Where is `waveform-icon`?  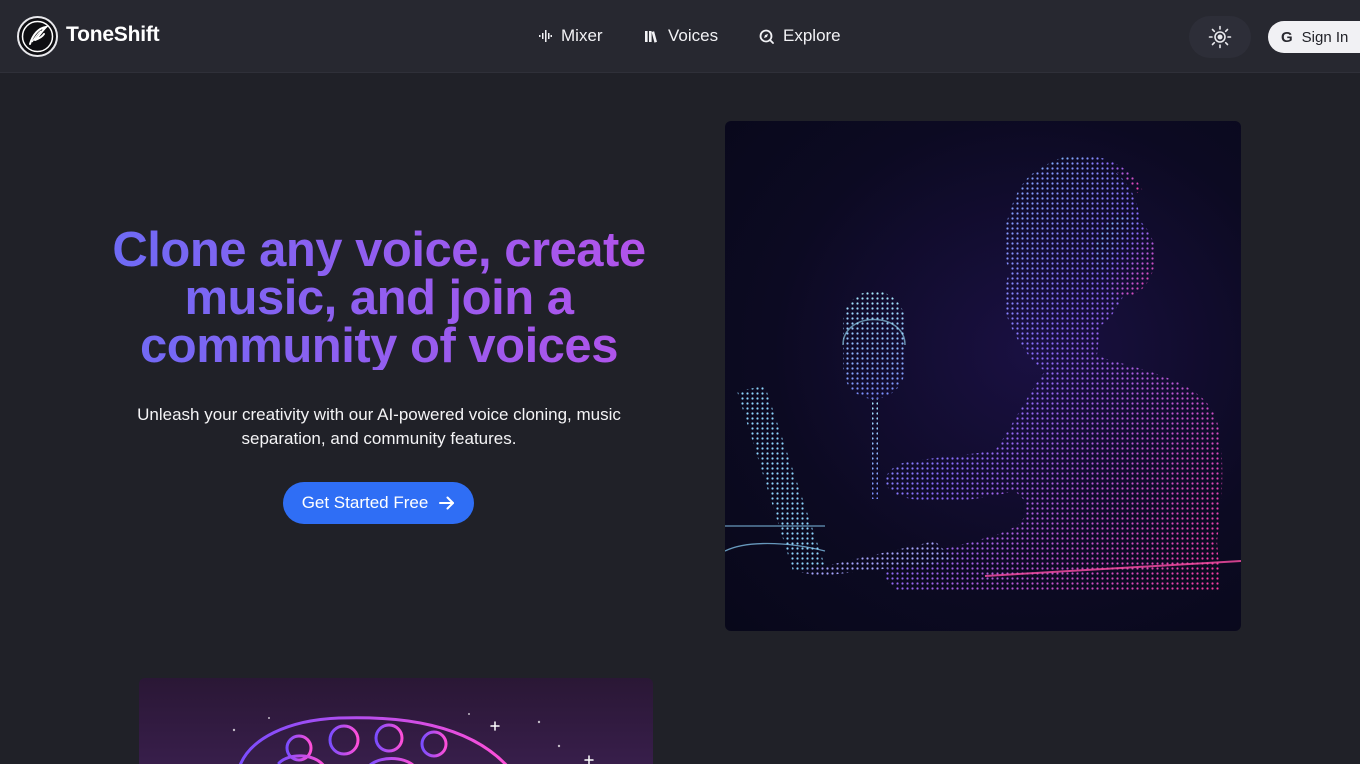
waveform-icon is located at coordinates (545, 36).